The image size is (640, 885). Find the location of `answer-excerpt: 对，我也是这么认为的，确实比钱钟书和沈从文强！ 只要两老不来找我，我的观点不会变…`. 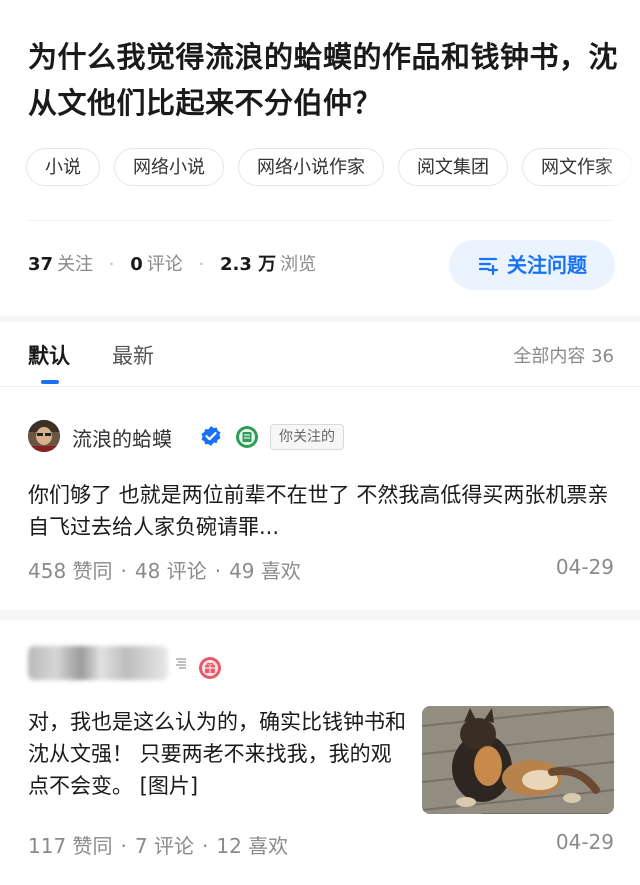

answer-excerpt: 对，我也是这么认为的，确实比钱钟书和沈从文强！ 只要两老不来找我，我的观点不会变… is located at coordinates (218, 754).